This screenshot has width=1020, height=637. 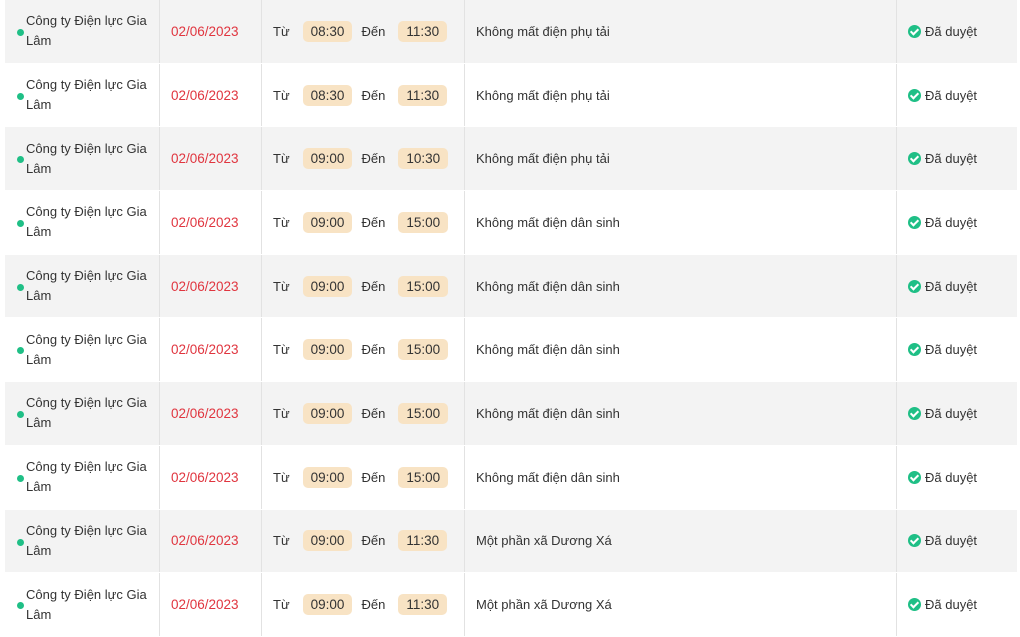 I want to click on time-cell: Từ 08:30 Đến 11:30, so click(x=363, y=95).